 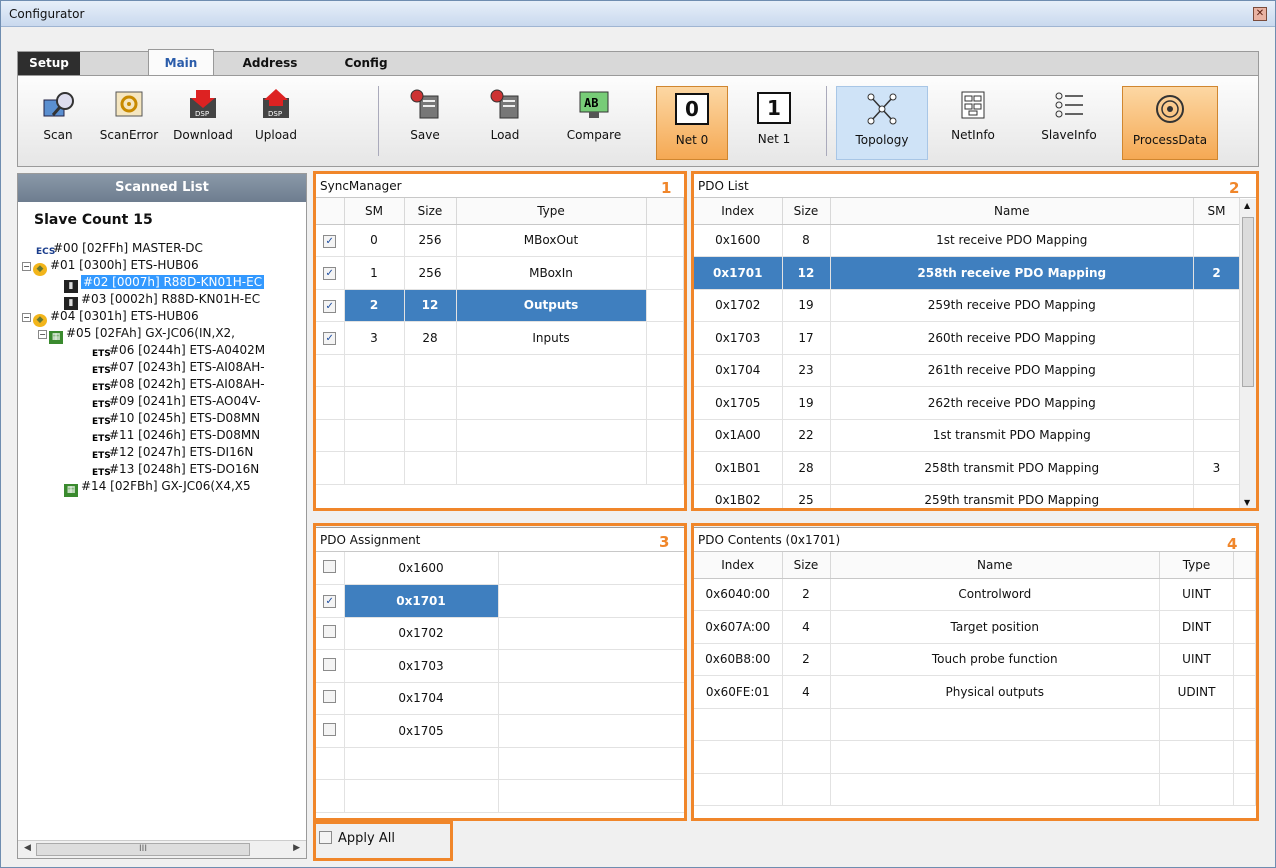 I want to click on scroll-left-icon: ◀, so click(x=27, y=848).